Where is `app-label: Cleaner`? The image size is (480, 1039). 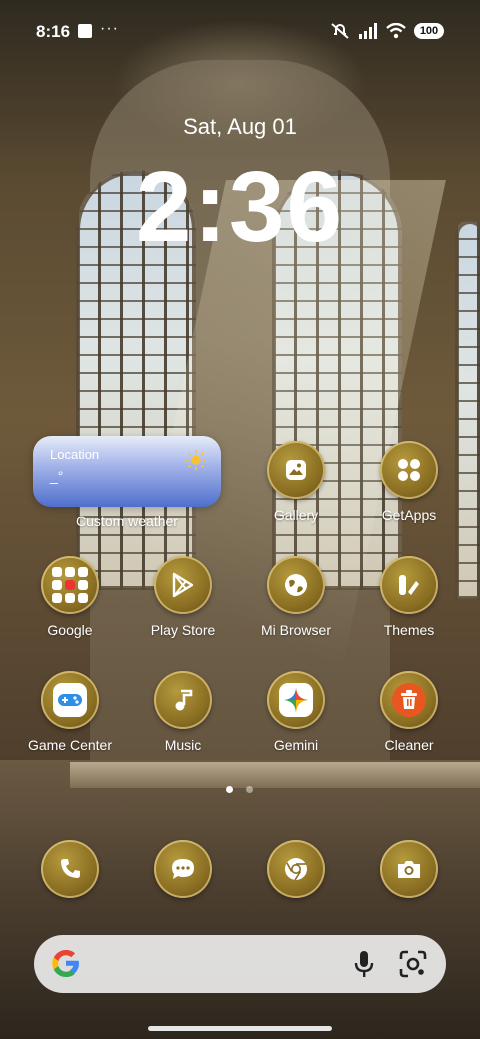
app-label: Cleaner is located at coordinates (409, 745).